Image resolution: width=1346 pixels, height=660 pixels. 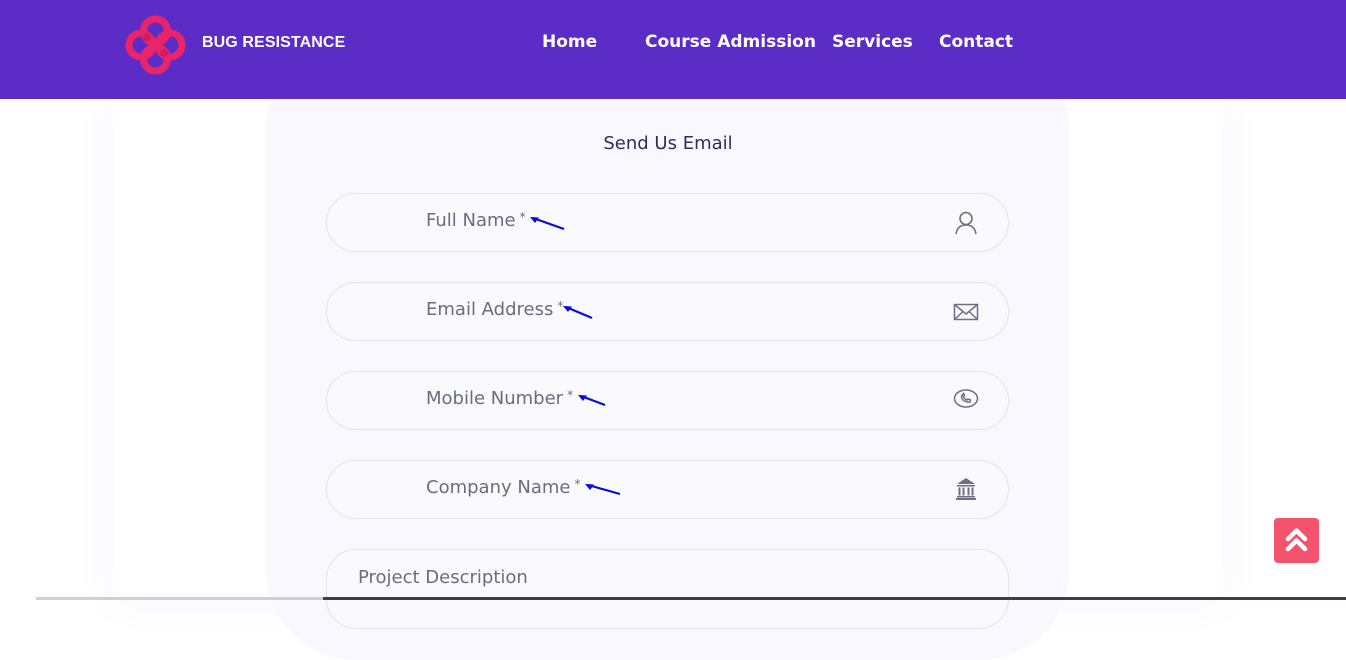 What do you see at coordinates (668, 143) in the screenshot?
I see `form-title: Send Us Email` at bounding box center [668, 143].